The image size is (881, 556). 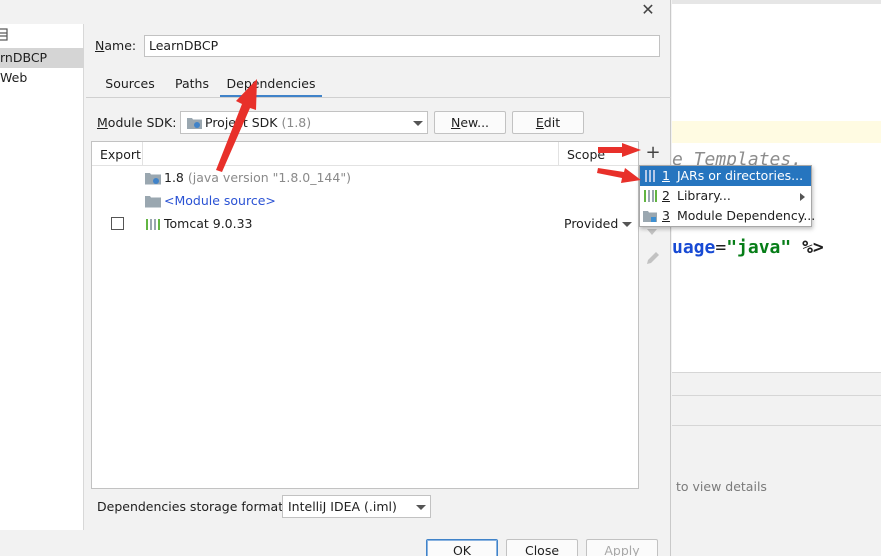 I want to click on module-icon, so click(x=4, y=34).